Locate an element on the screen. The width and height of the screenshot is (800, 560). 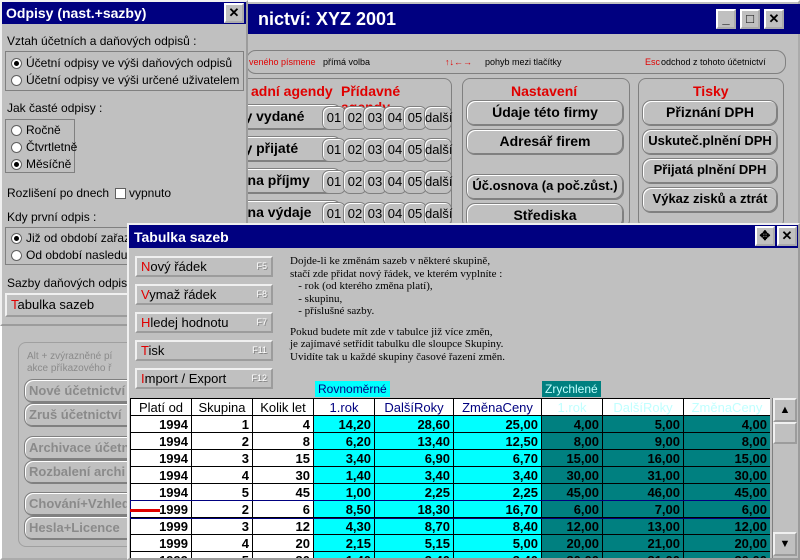
table-cell: 18,30 is located at coordinates (414, 509).